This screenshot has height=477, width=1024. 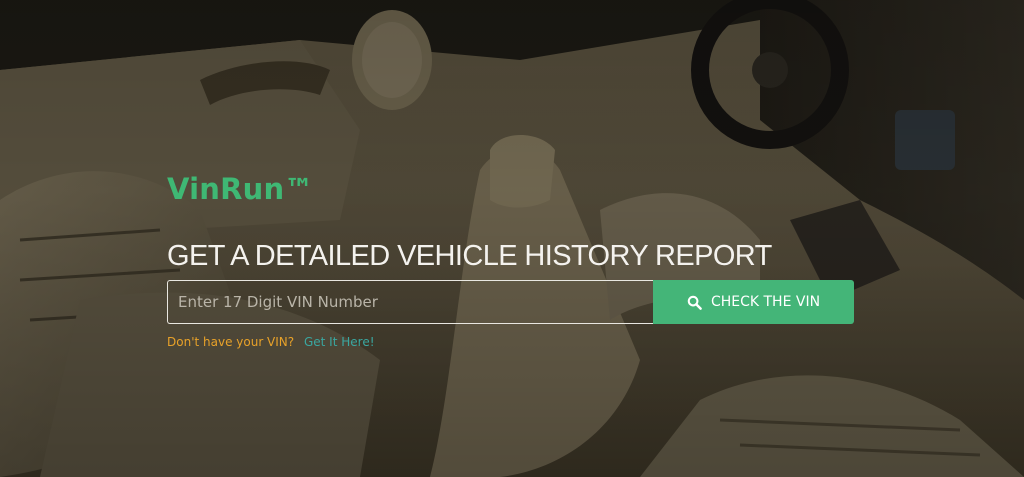 I want to click on vin-input, so click(x=410, y=302).